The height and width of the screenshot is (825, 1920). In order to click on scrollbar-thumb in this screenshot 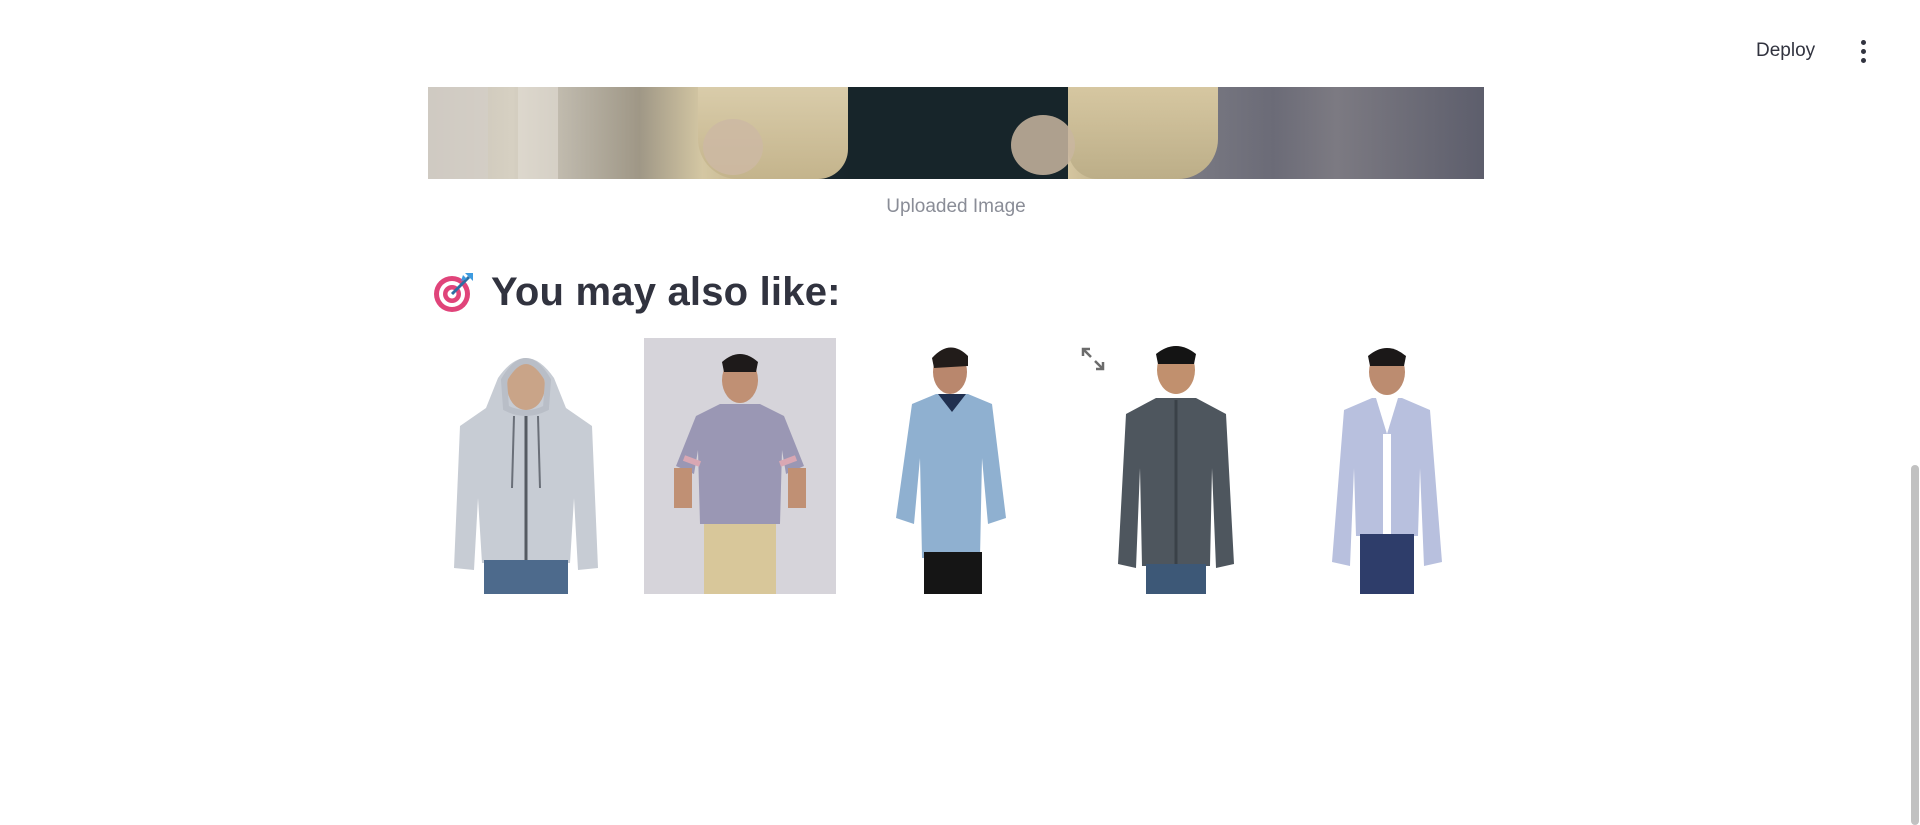, I will do `click(1915, 645)`.